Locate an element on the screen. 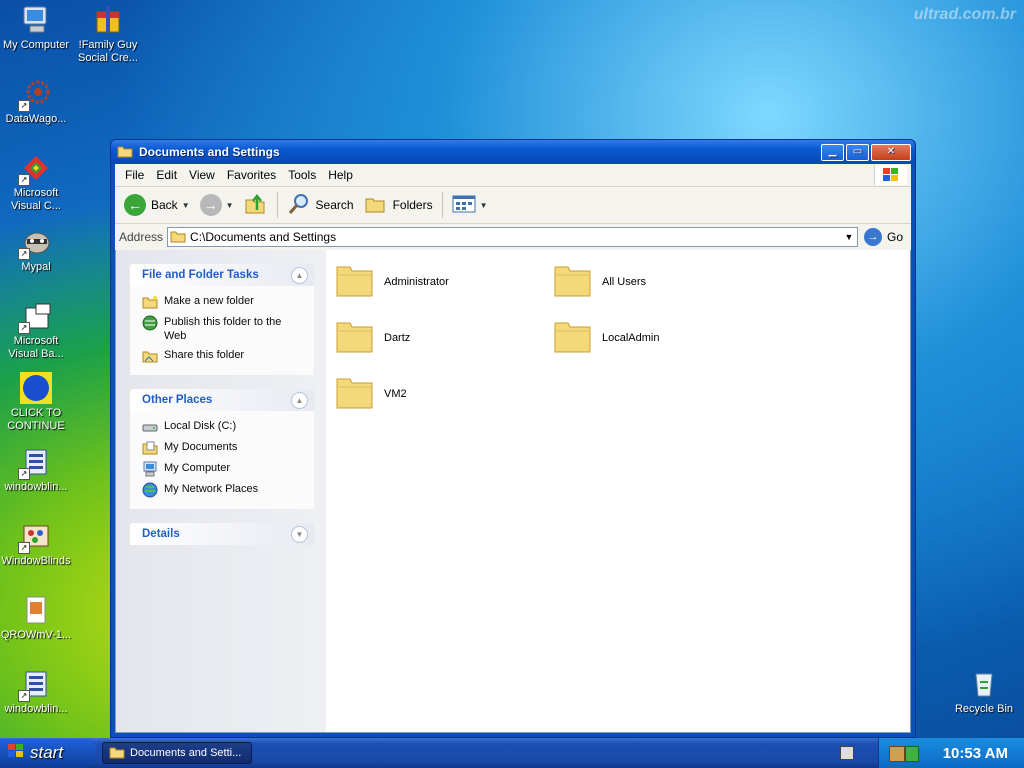 This screenshot has width=1024, height=768. folder-item-all-users: All Users is located at coordinates (600, 281).